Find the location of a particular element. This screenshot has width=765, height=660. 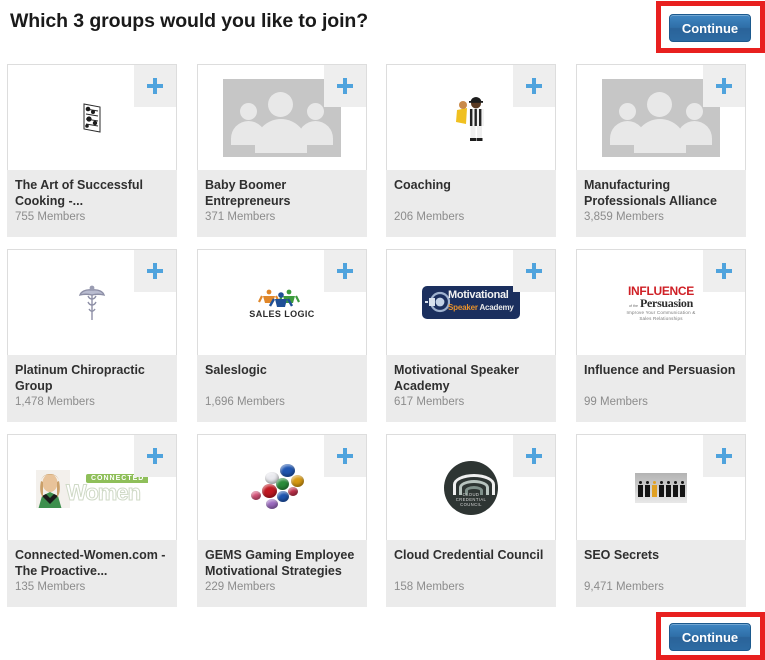

msa-logo-speaker: Speaker is located at coordinates (463, 307).